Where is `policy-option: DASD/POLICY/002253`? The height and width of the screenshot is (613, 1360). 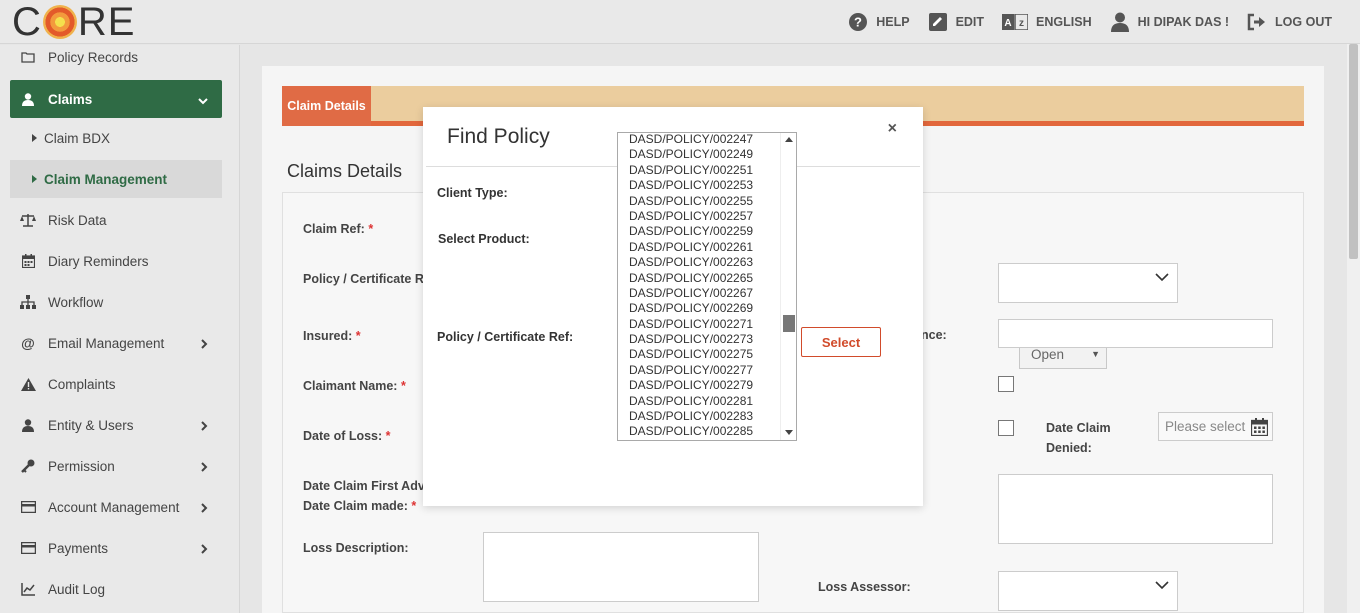
policy-option: DASD/POLICY/002253 is located at coordinates (699, 185).